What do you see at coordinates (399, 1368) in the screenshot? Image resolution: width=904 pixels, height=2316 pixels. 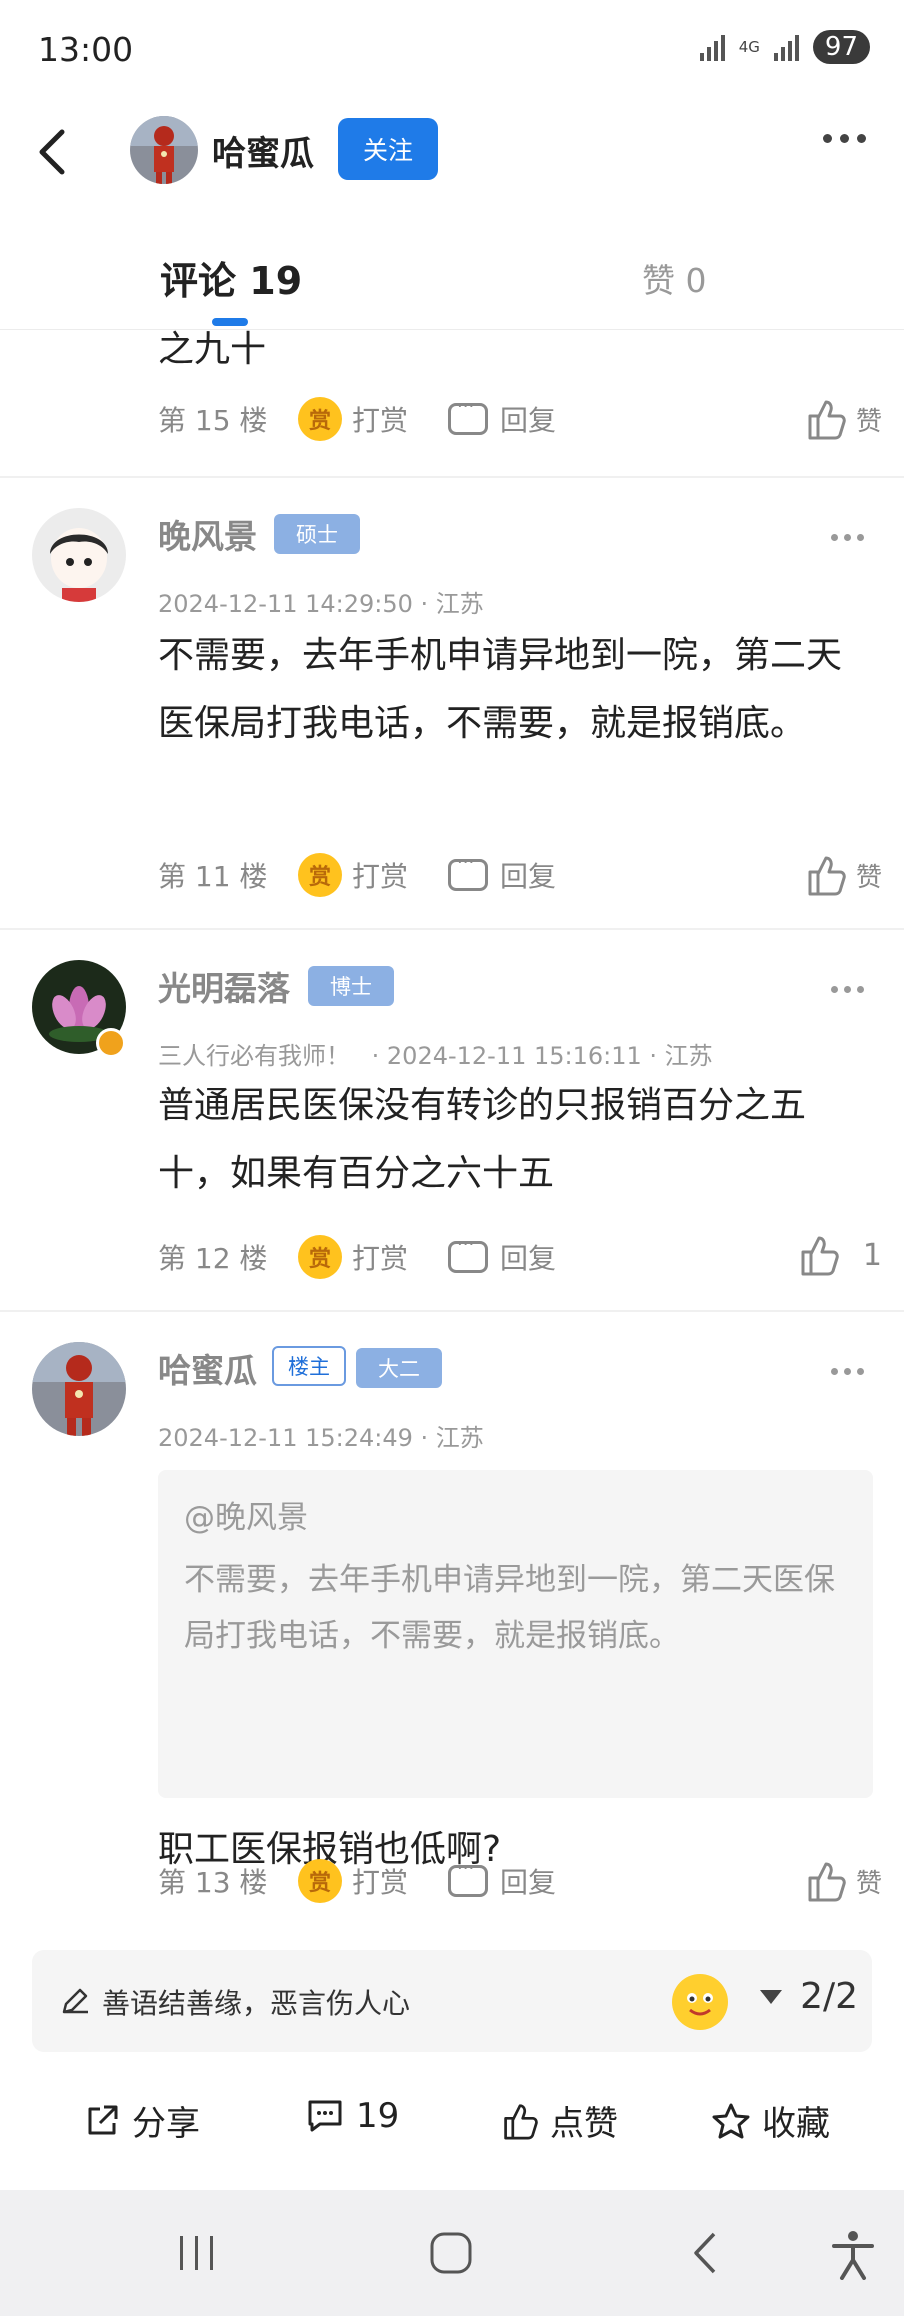 I see `level-badge: 大二` at bounding box center [399, 1368].